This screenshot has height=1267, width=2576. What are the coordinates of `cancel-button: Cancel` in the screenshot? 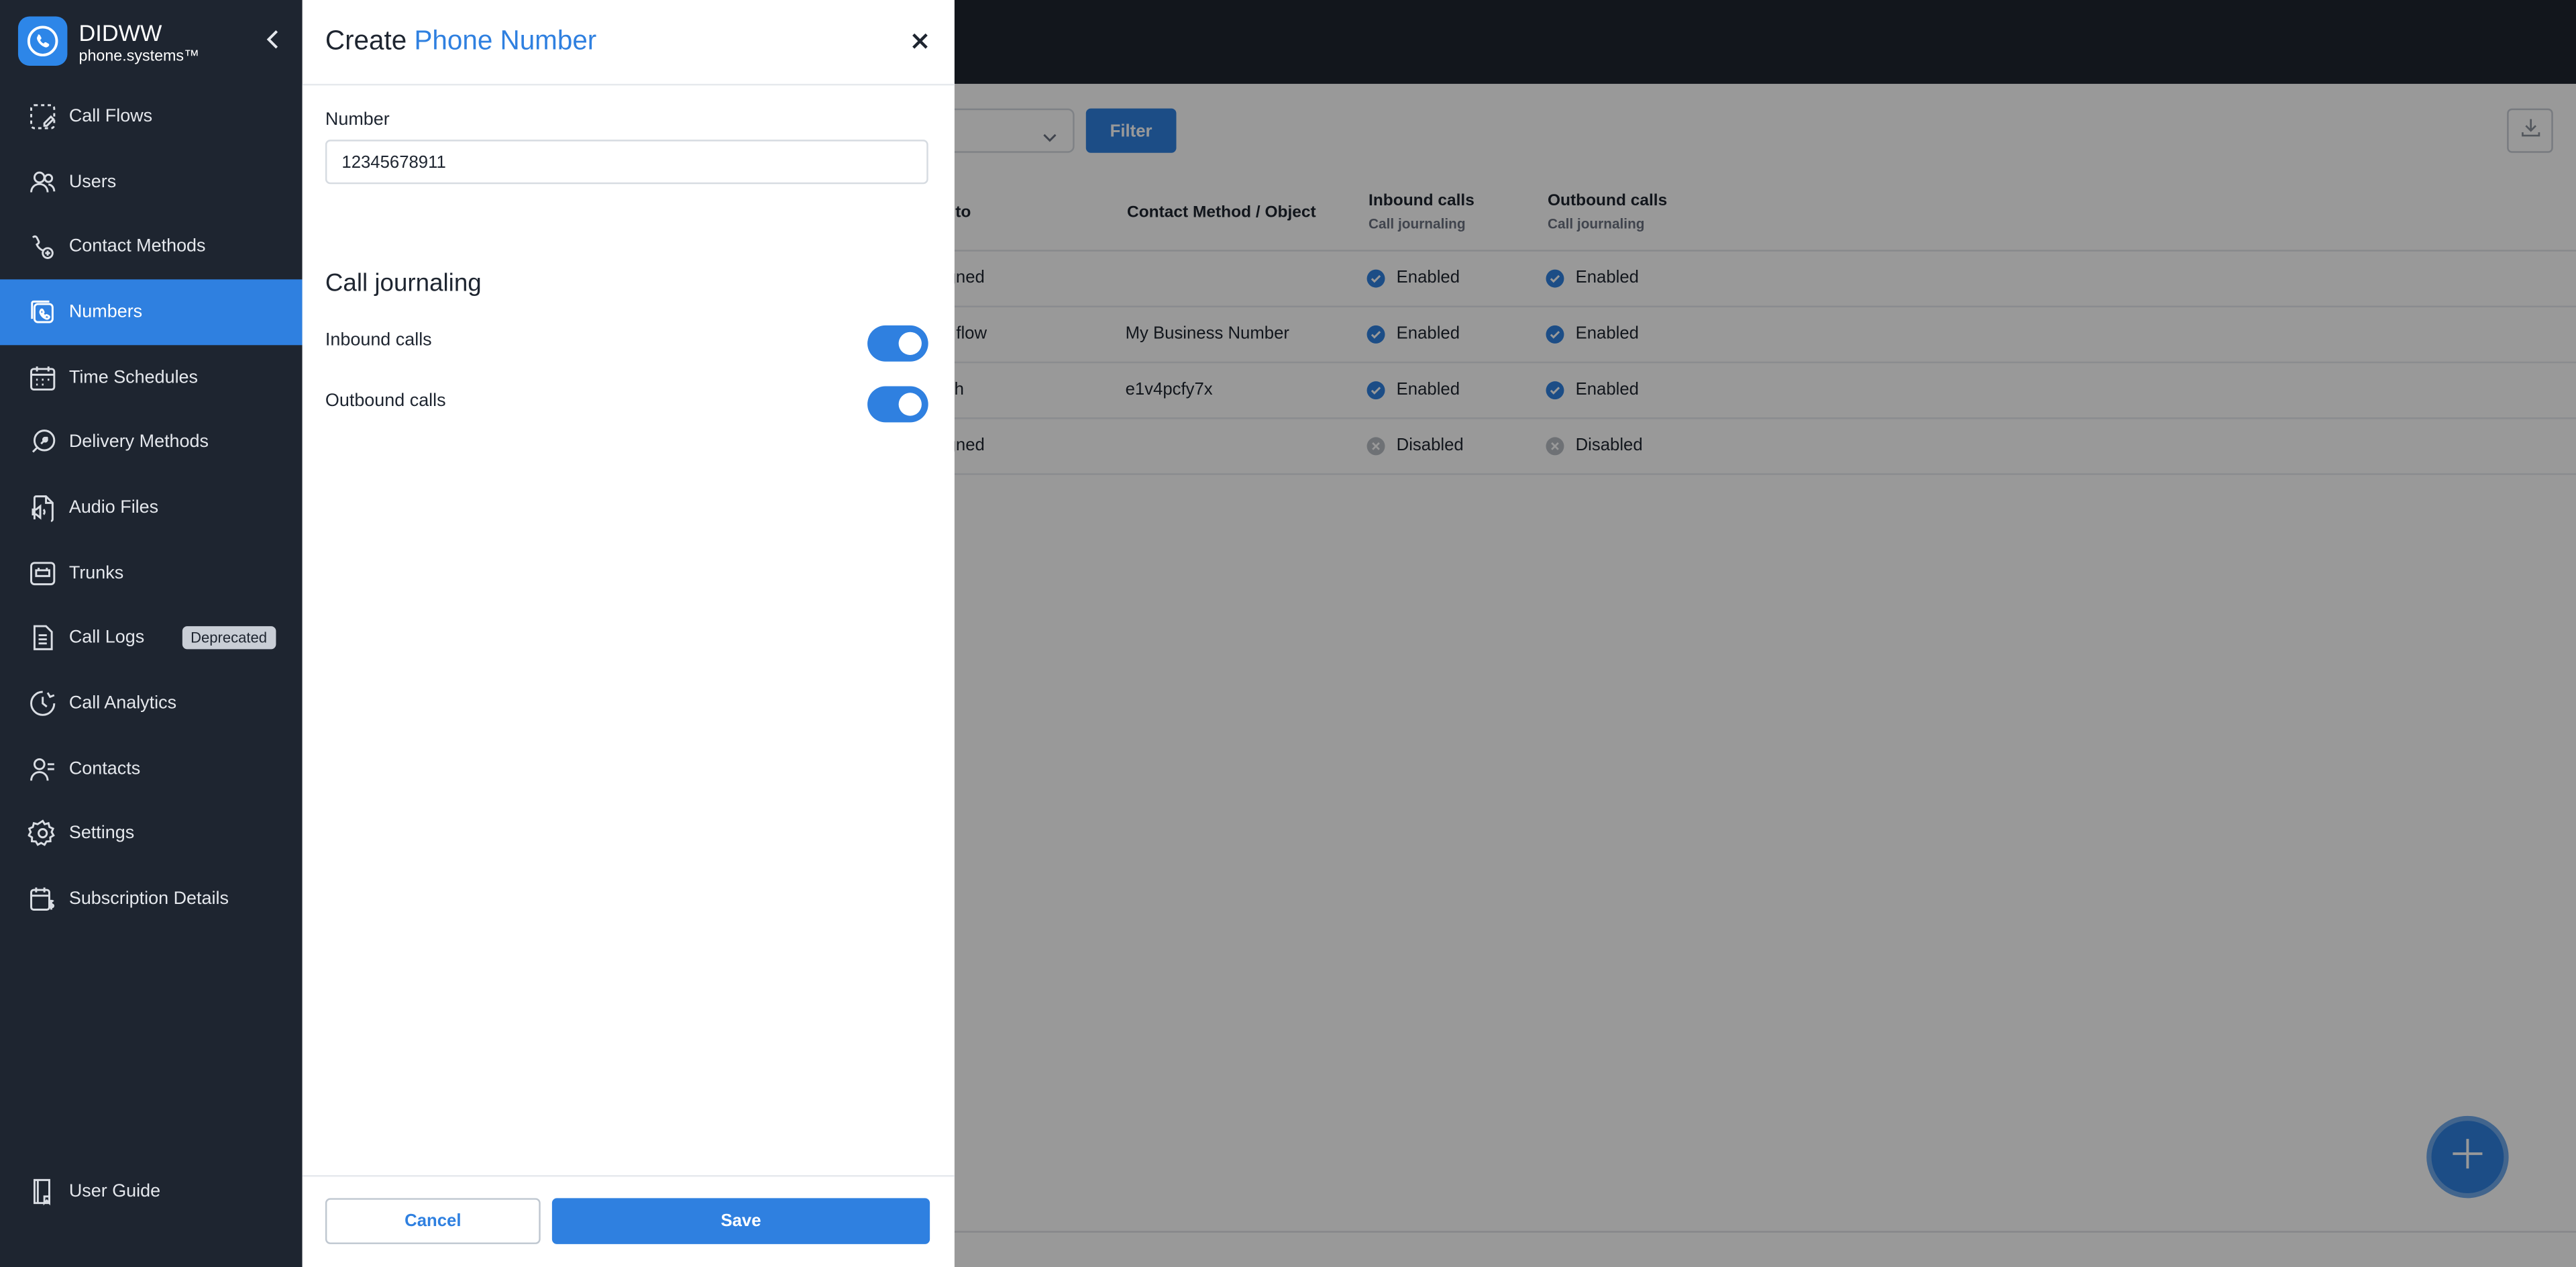 It's located at (433, 1221).